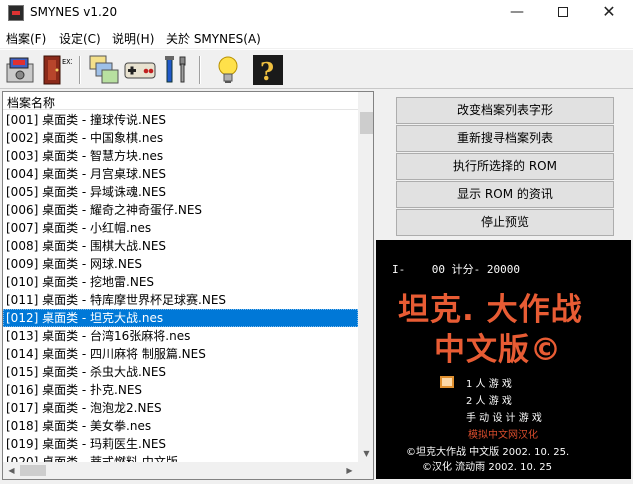 This screenshot has height=484, width=633. I want to click on list-item: [003] 桌面类 - 智慧方块.nes, so click(180, 156).